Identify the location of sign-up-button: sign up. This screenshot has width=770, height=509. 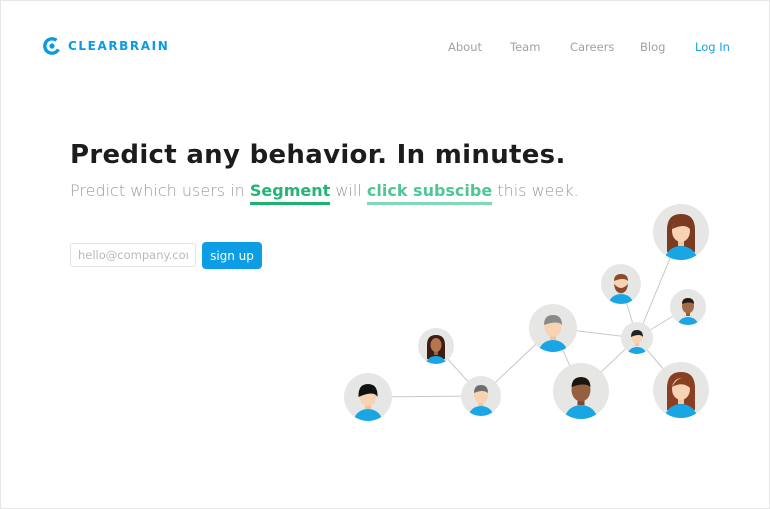
(232, 255).